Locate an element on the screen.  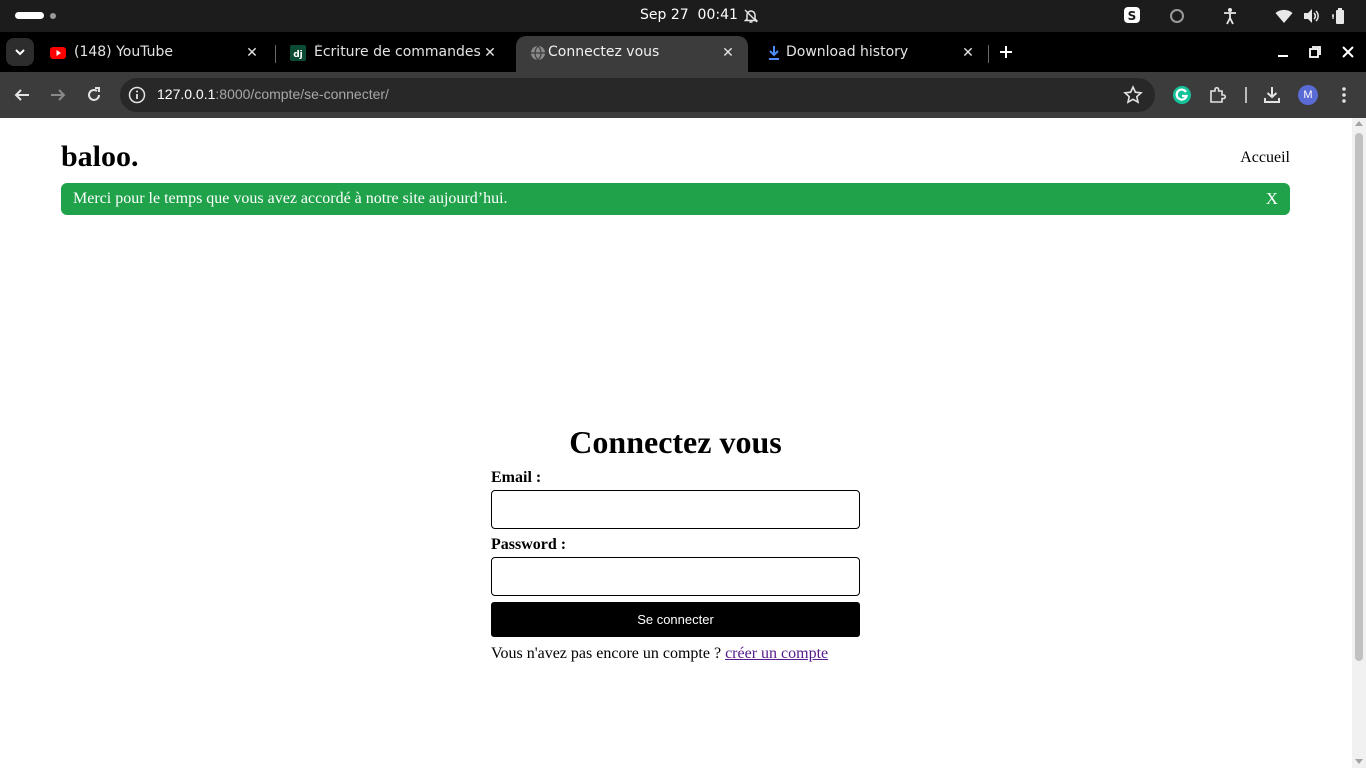
svg-text: S is located at coordinates (1132, 16).